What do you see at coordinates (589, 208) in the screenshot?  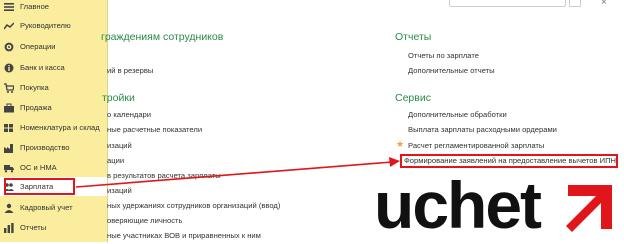 I see `arrow-up-right-icon` at bounding box center [589, 208].